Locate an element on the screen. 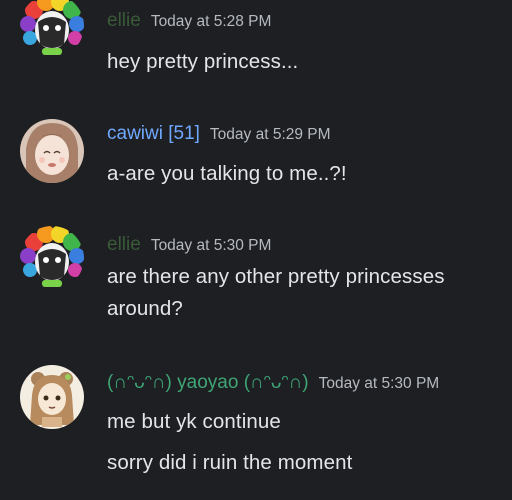 This screenshot has height=500, width=512. message-text: a-are you talking to me..?! is located at coordinates (227, 173).